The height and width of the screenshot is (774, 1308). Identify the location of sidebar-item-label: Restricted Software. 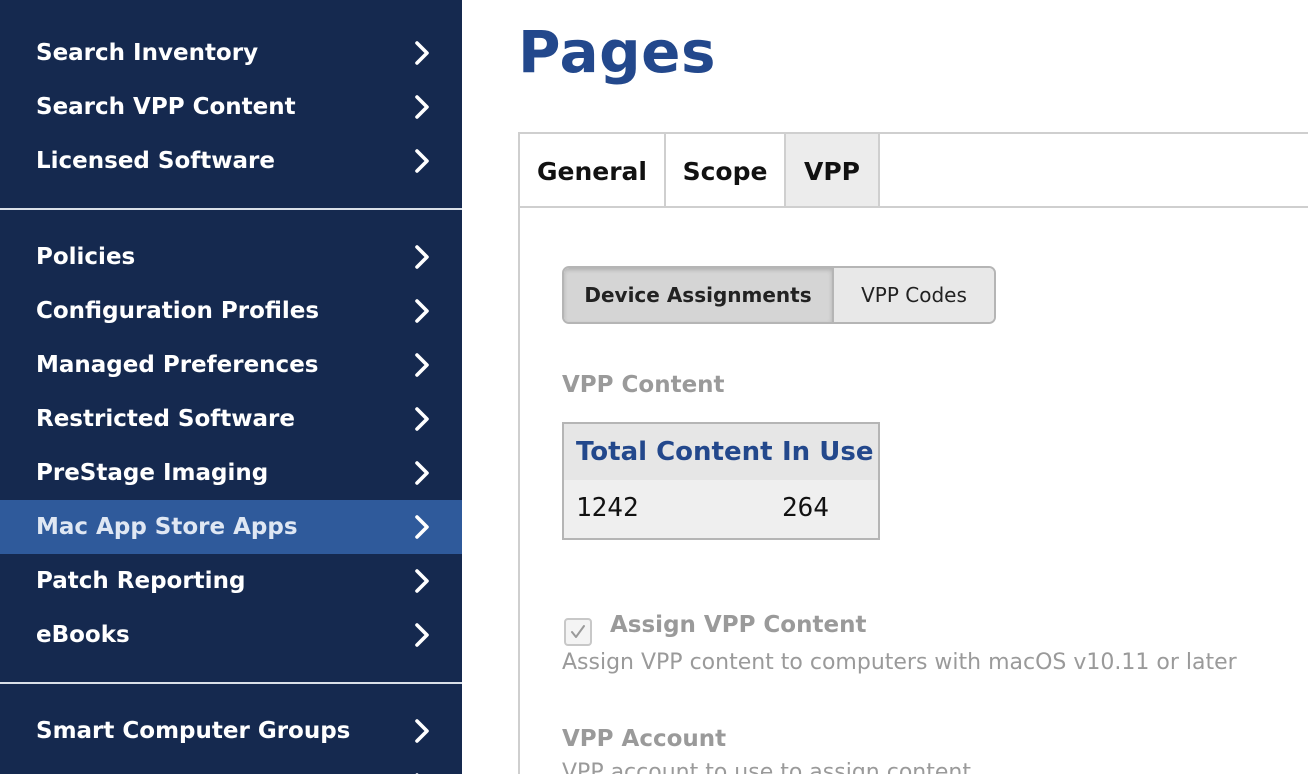
(165, 419).